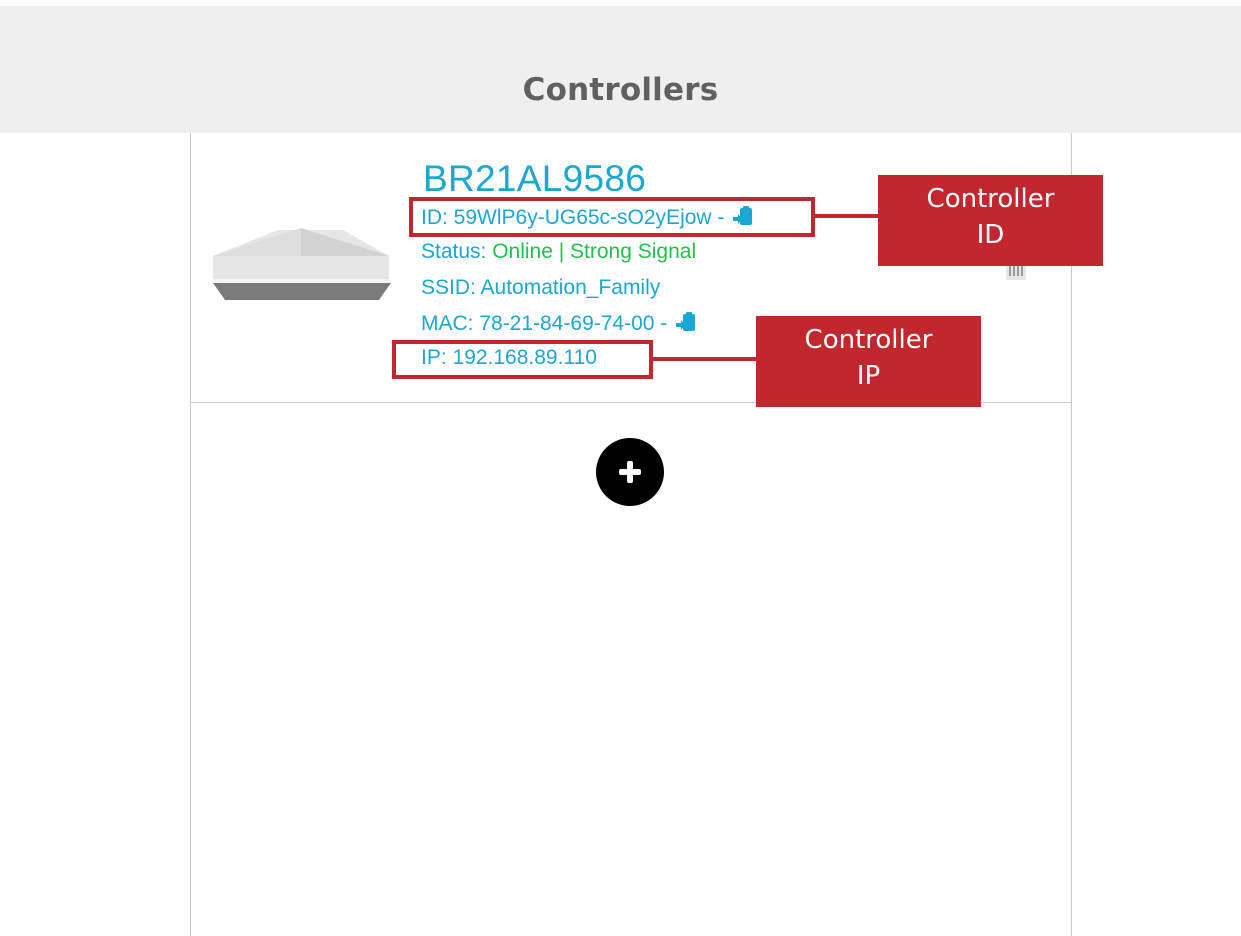 This screenshot has height=936, width=1241. What do you see at coordinates (544, 323) in the screenshot?
I see `controller-mac-text: MAC: 78-21-84-69-74-00 -` at bounding box center [544, 323].